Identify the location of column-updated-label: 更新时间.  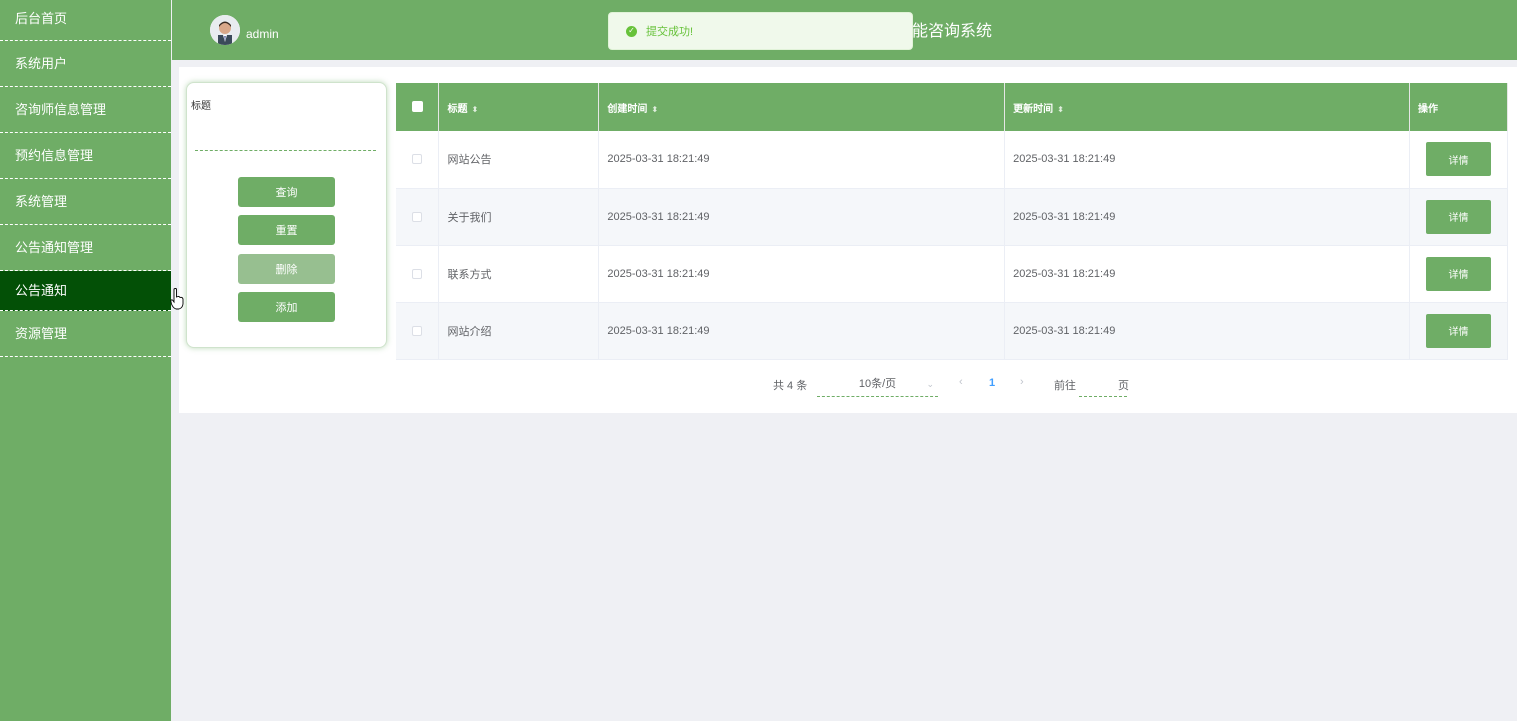
(1033, 109).